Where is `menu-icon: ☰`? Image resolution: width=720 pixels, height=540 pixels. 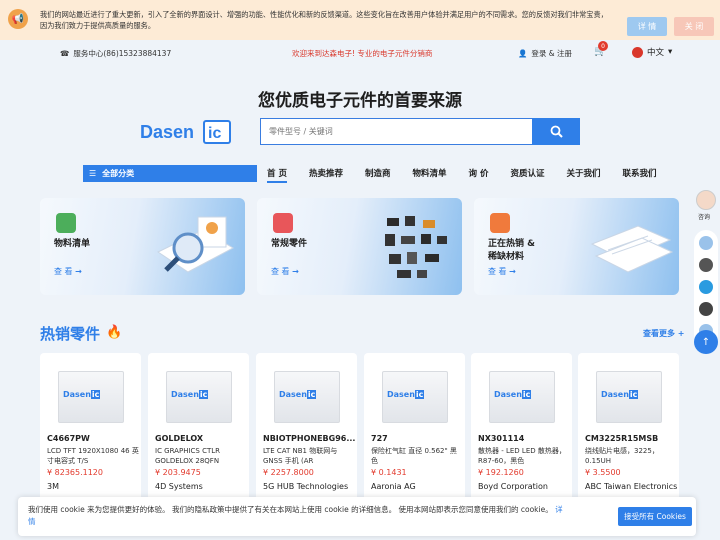 menu-icon: ☰ is located at coordinates (93, 173).